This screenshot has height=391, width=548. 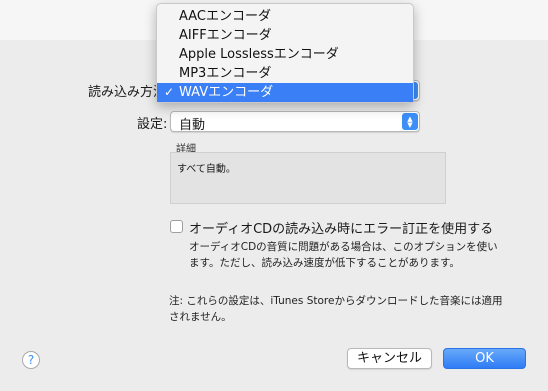 I want to click on setting-label: 設定:, so click(x=152, y=124).